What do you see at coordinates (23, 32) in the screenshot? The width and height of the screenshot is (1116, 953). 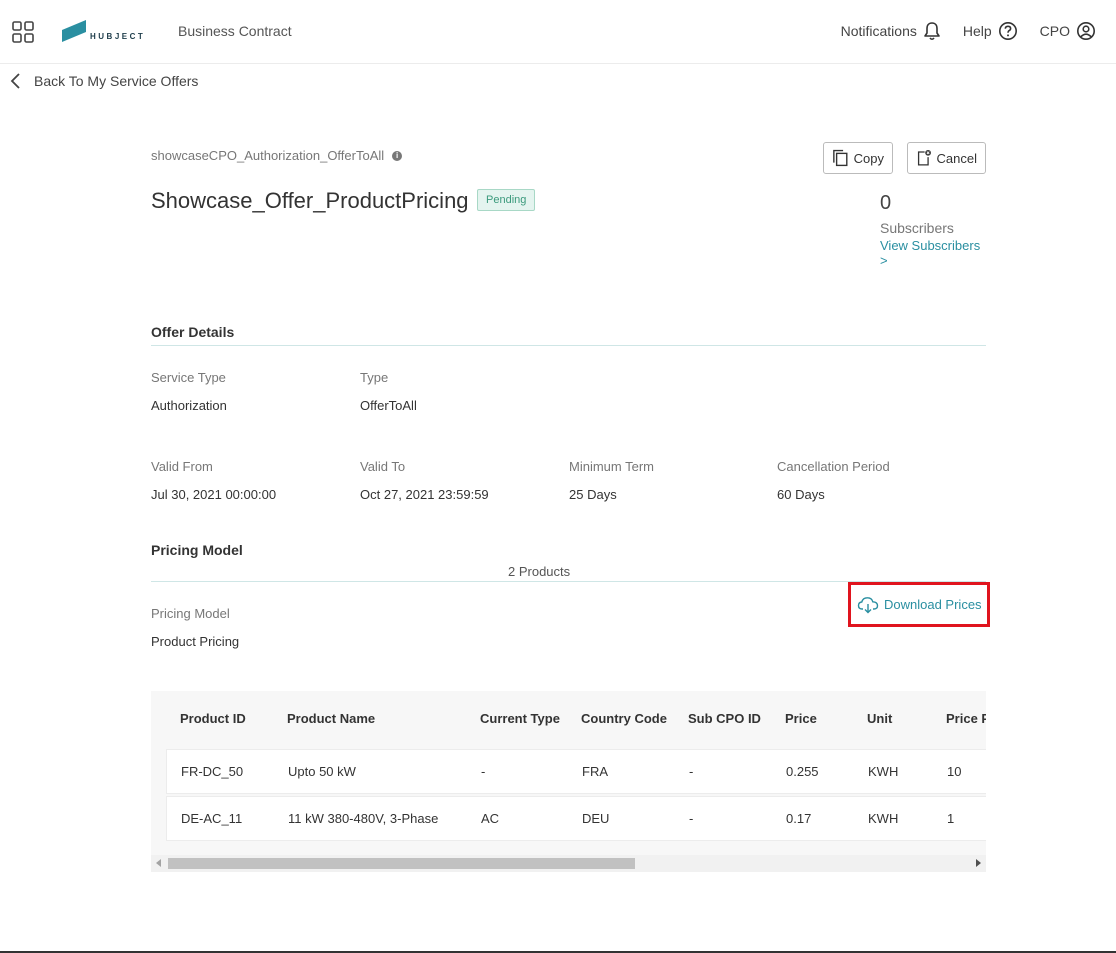 I see `apps-grid-icon` at bounding box center [23, 32].